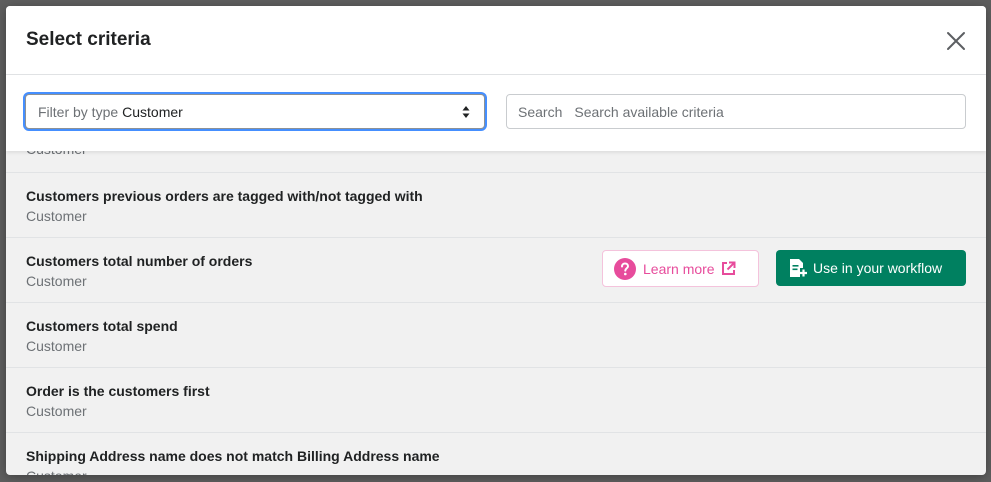 The image size is (991, 482). I want to click on filter-type-select: Filter by type Customer, so click(255, 111).